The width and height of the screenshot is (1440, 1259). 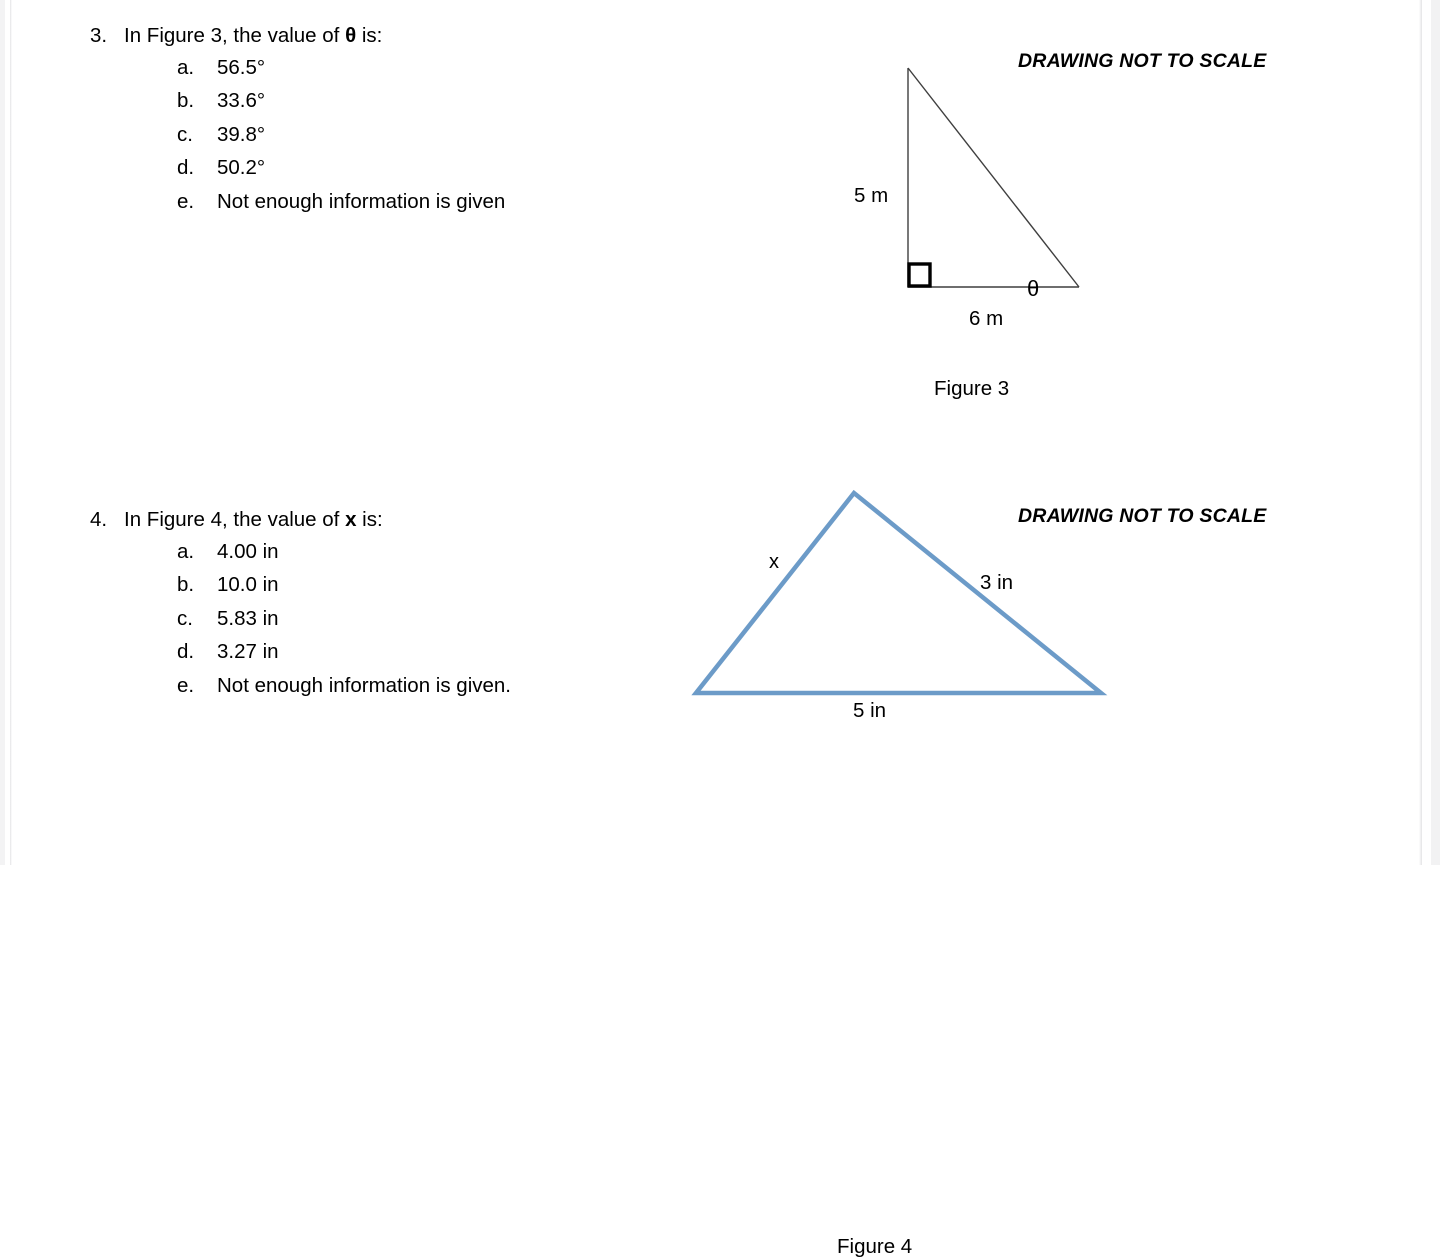 What do you see at coordinates (99, 519) in the screenshot?
I see `question-4-number: 4.` at bounding box center [99, 519].